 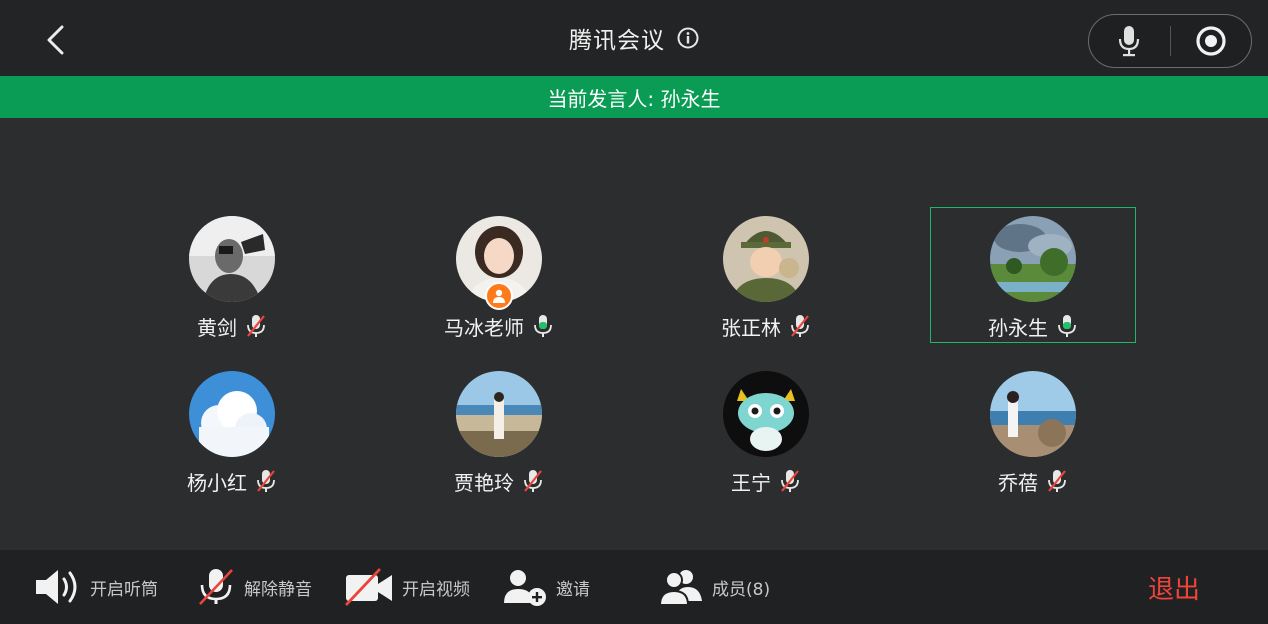 I want to click on name-row: 杨小红, so click(x=232, y=481).